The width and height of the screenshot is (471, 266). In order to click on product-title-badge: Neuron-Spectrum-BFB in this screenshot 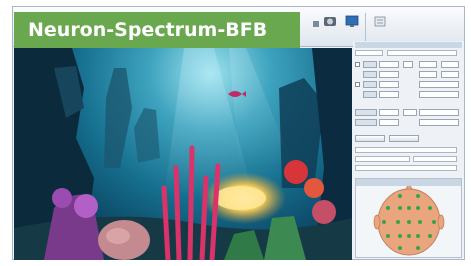, I will do `click(157, 30)`.